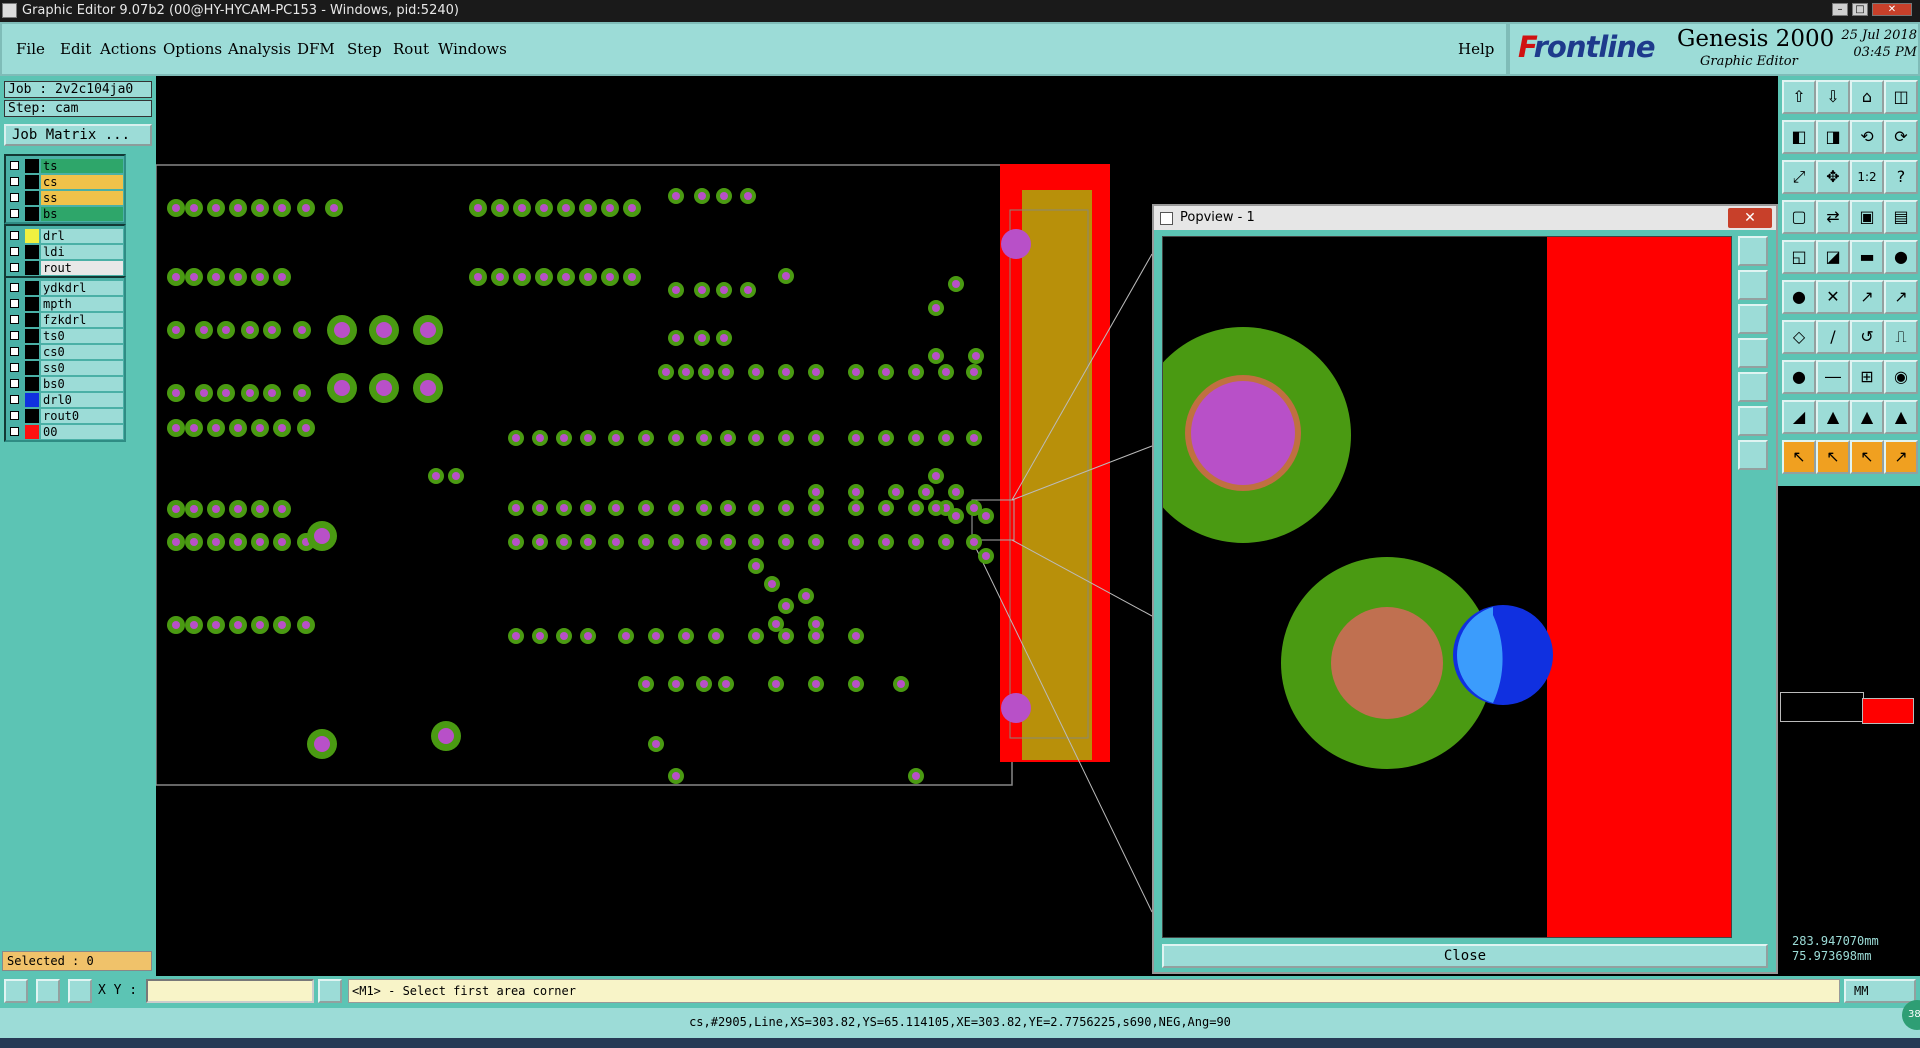 The image size is (1920, 1048). I want to click on view2-tool-icon: ▤, so click(1901, 217).